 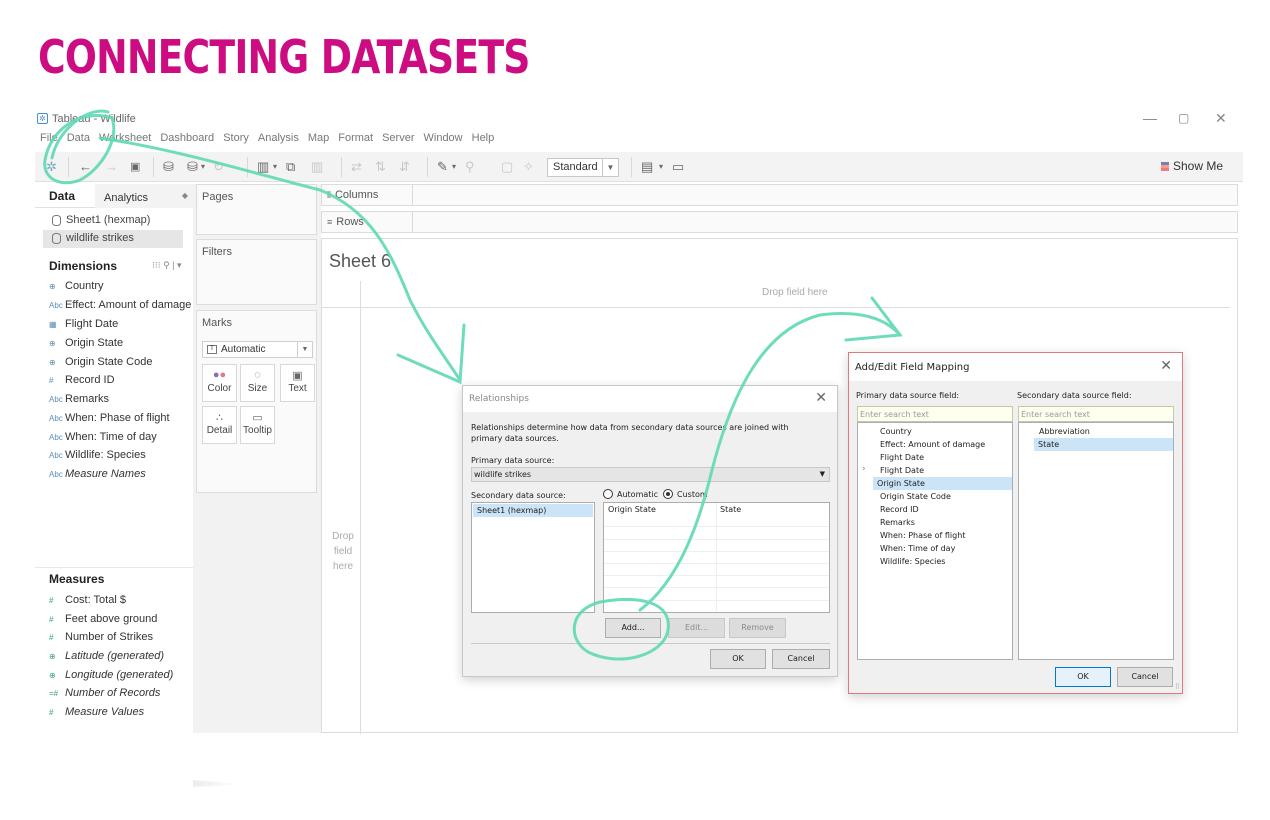 I want to click on tab-data: Data, so click(x=62, y=196).